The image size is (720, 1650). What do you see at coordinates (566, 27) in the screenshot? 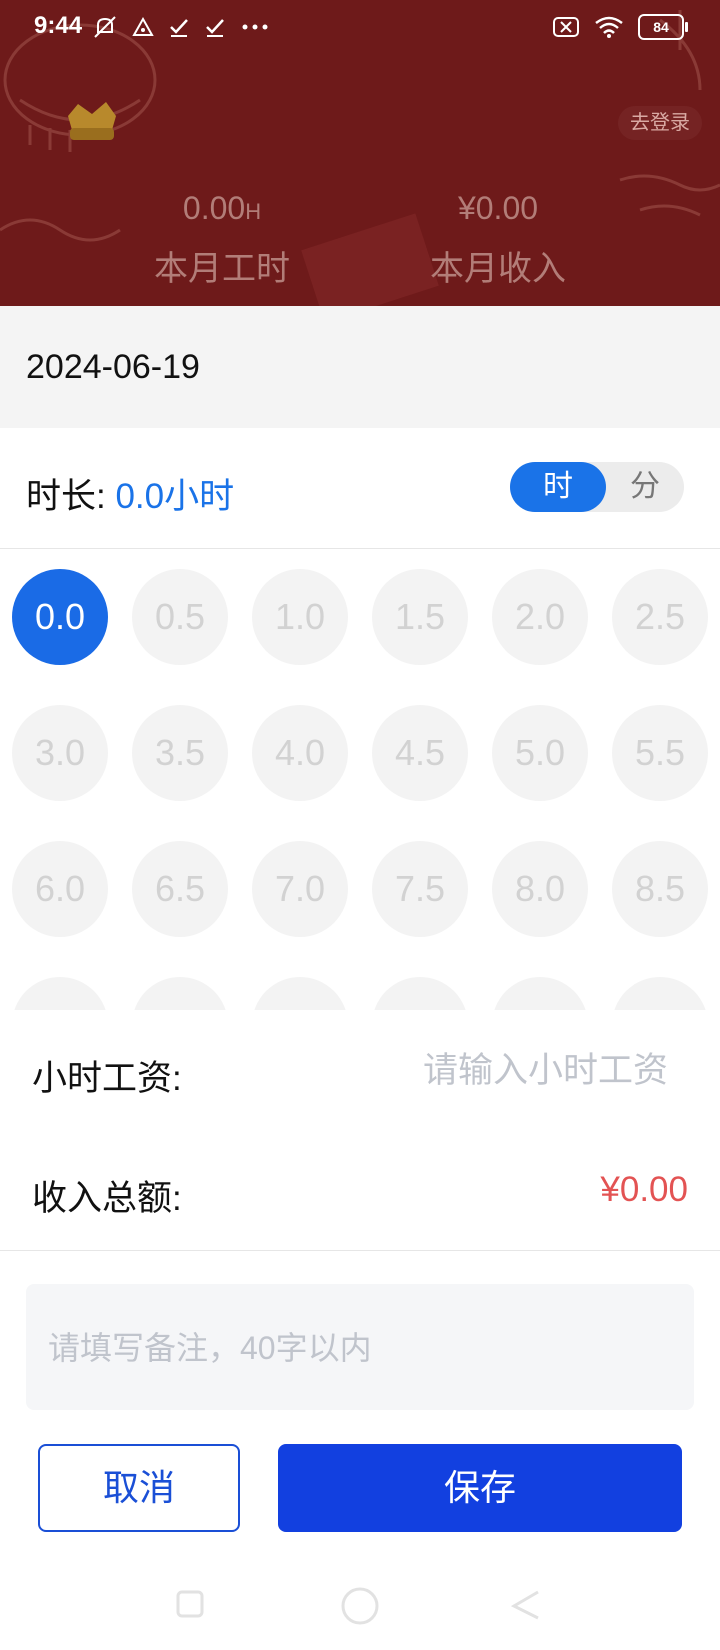
I see `close-box-icon` at bounding box center [566, 27].